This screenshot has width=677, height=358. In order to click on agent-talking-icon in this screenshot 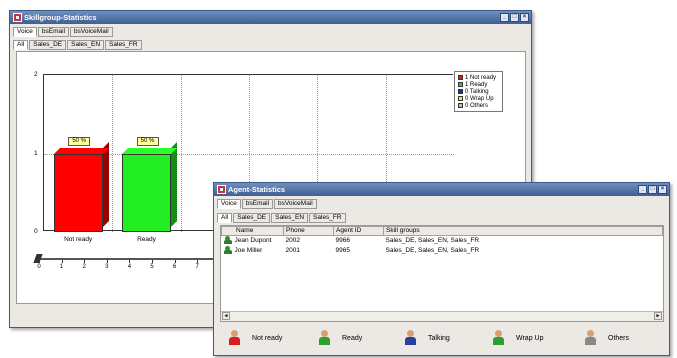, I will do `click(411, 338)`.